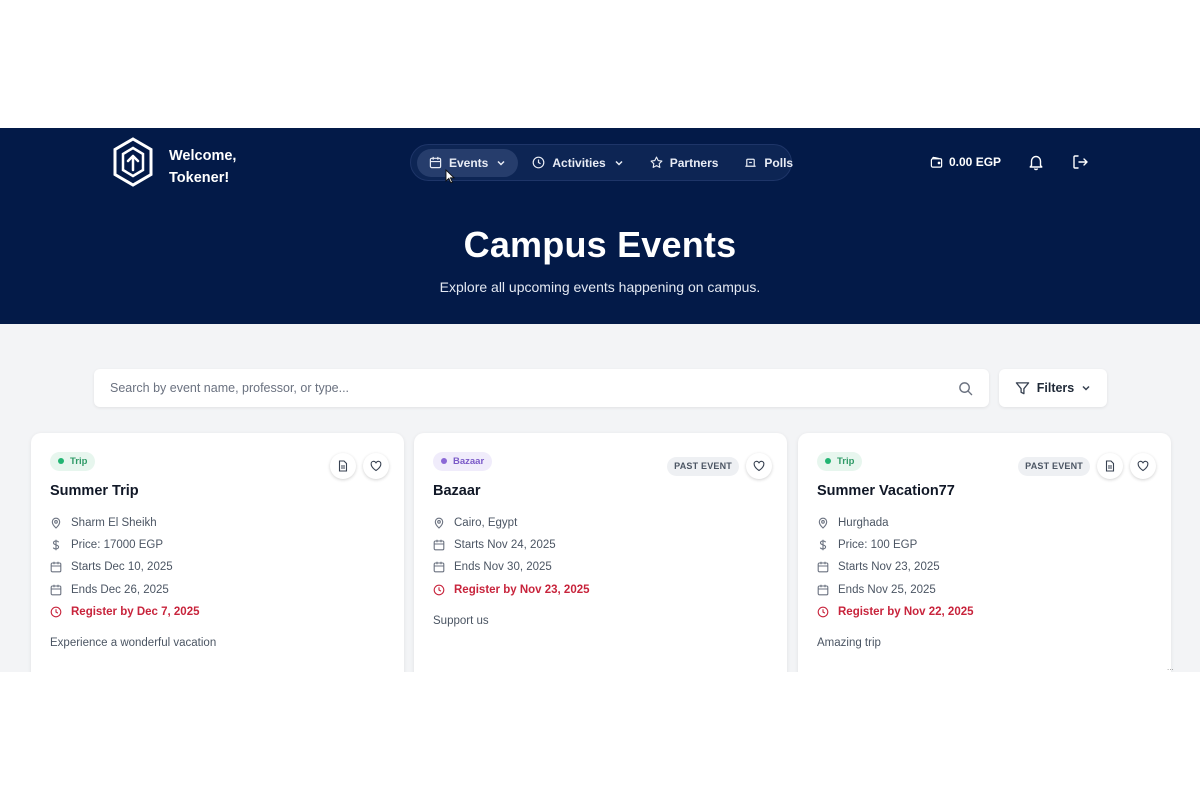  I want to click on event-title: Summer Vacation77, so click(886, 490).